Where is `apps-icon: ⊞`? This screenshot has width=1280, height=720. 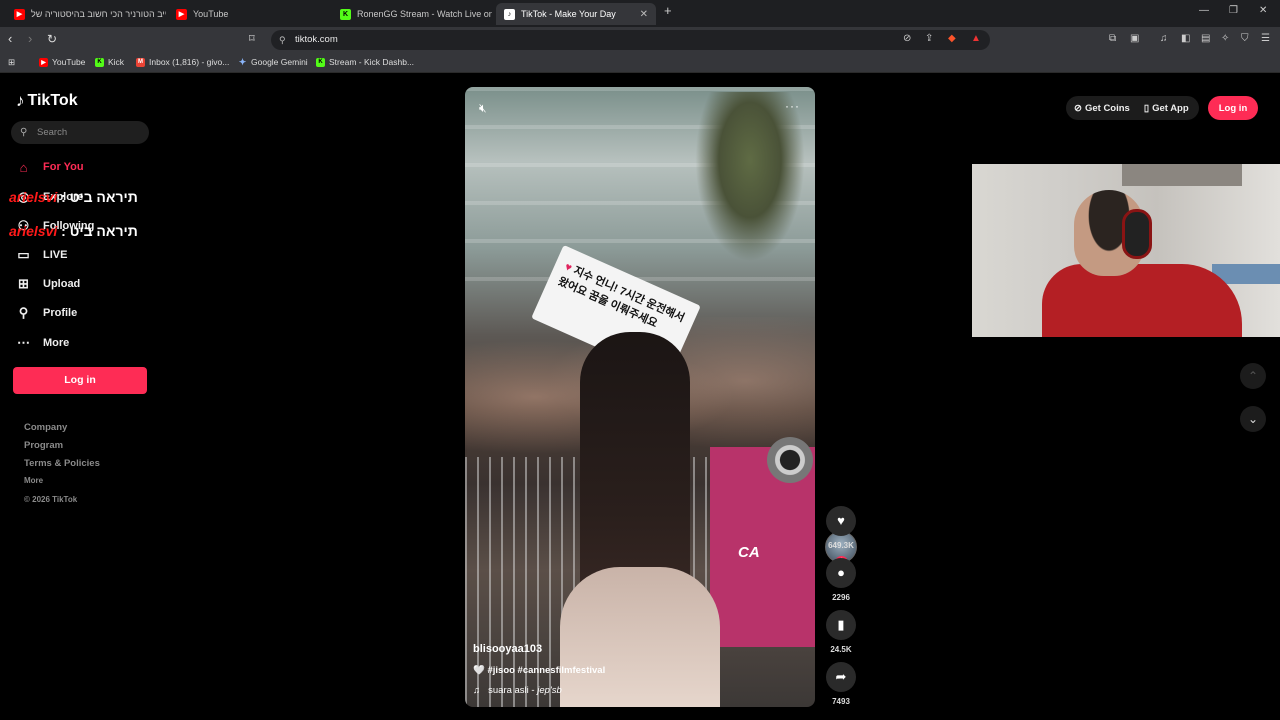
apps-icon: ⊞ is located at coordinates (11, 62).